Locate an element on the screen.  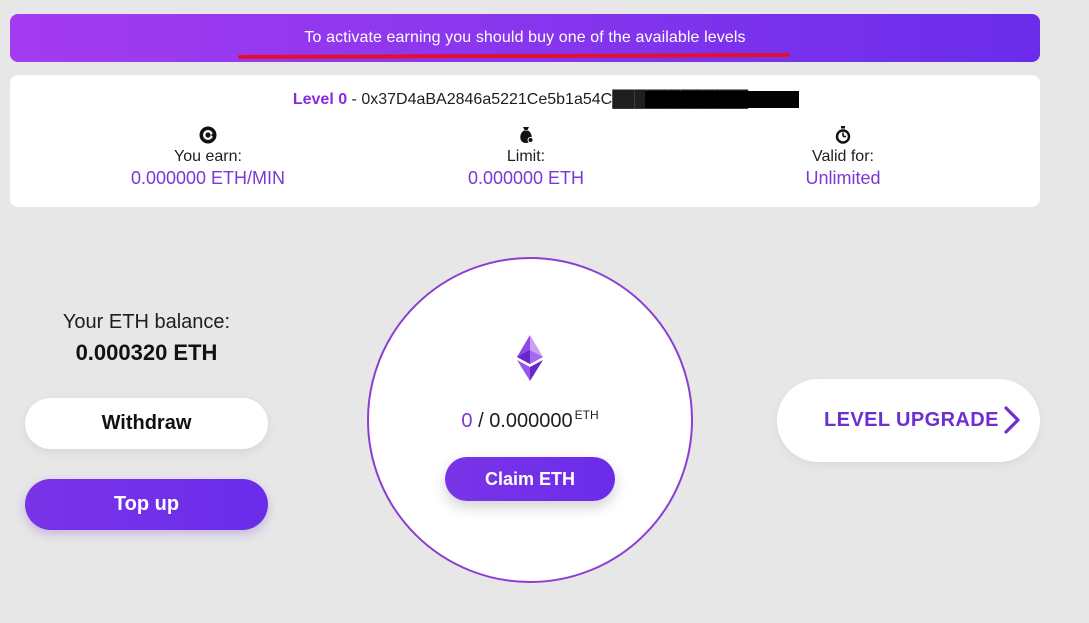
stat-valid-for: Valid for: Unlimited is located at coordinates (843, 157).